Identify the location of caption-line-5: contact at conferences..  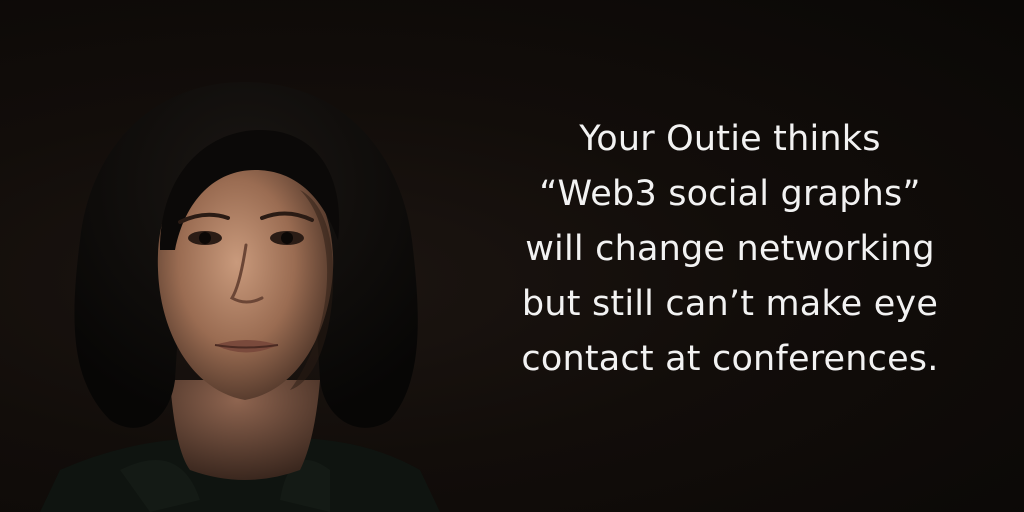
(730, 359).